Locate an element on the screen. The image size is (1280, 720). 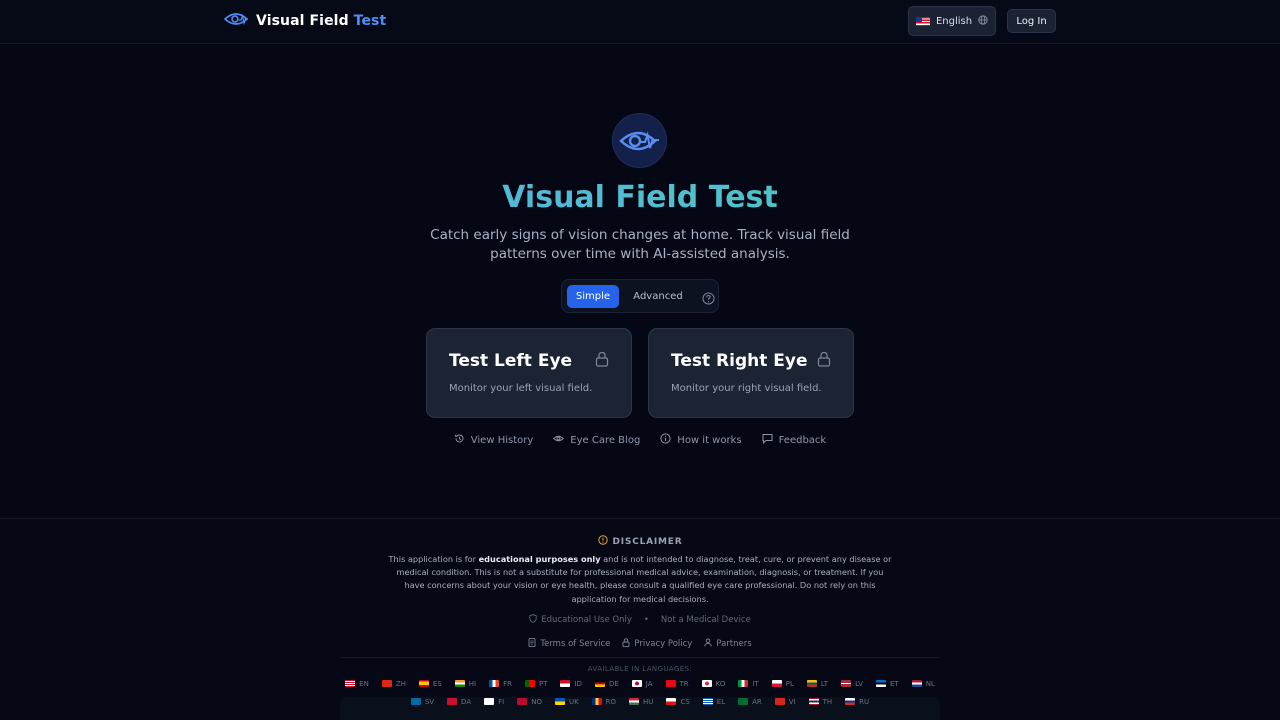
card-description: Monitor your left visual field. is located at coordinates (521, 388).